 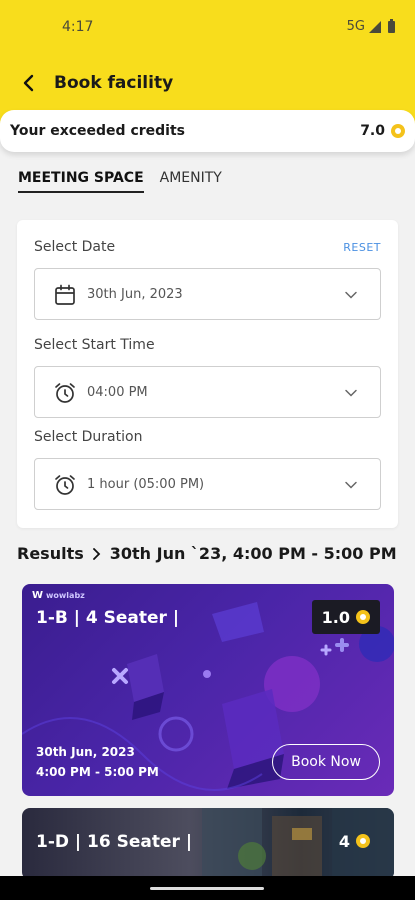 I want to click on battery-icon, so click(x=391, y=25).